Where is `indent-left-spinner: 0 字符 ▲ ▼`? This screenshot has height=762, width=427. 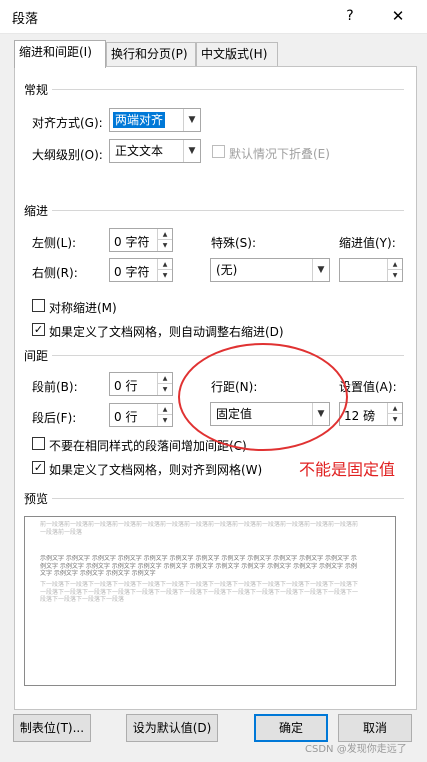
indent-left-spinner: 0 字符 ▲ ▼ is located at coordinates (141, 240).